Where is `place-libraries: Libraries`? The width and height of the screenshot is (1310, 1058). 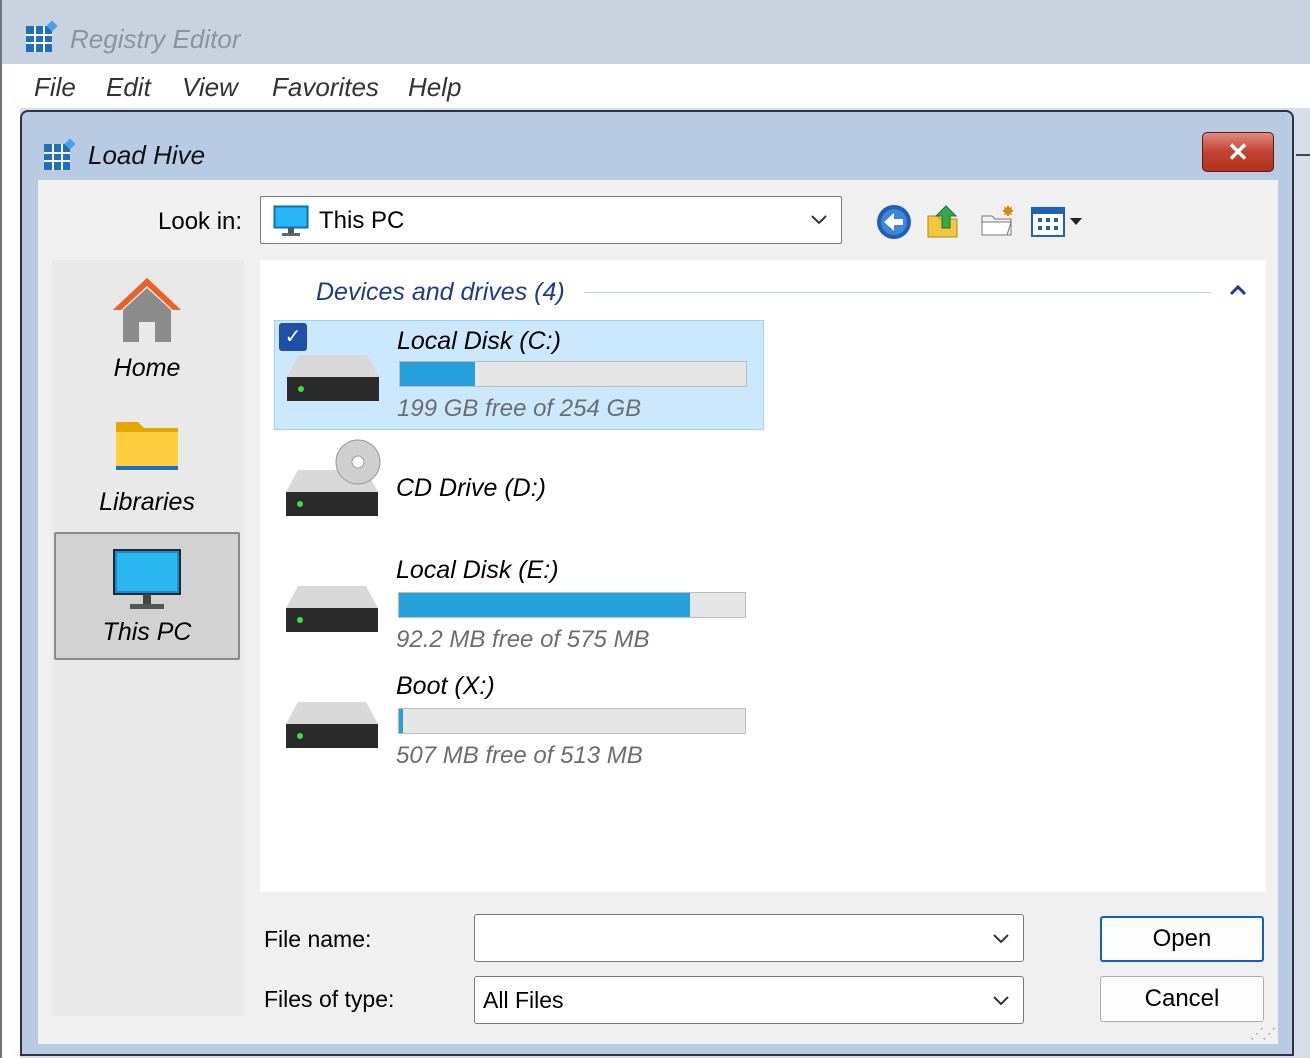 place-libraries: Libraries is located at coordinates (147, 464).